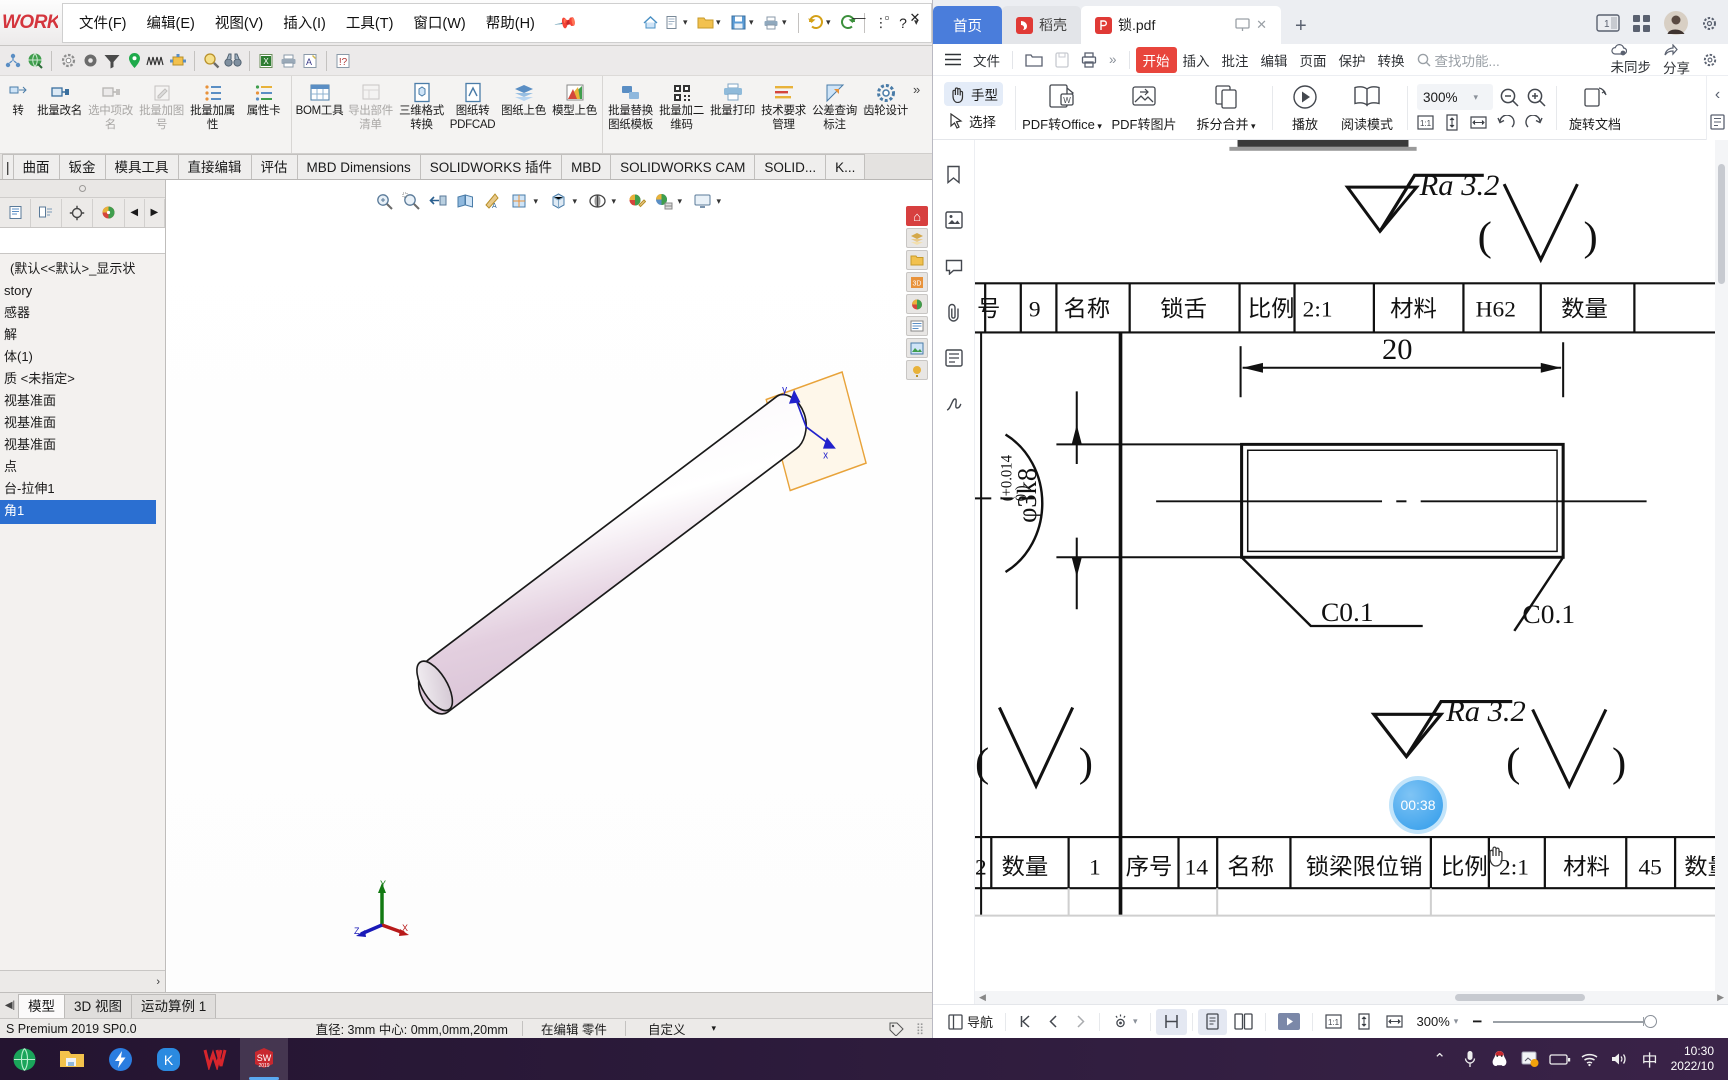 The image size is (1728, 1080). What do you see at coordinates (288, 61) in the screenshot?
I see `printer-icon` at bounding box center [288, 61].